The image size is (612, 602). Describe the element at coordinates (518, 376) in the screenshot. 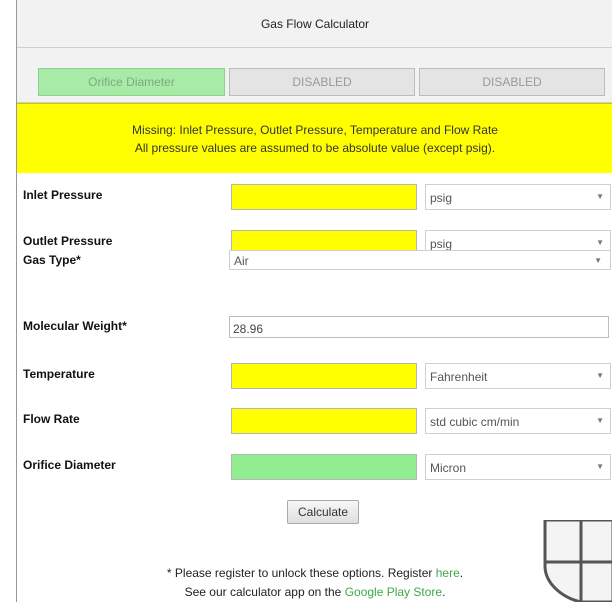

I see `temperature-unit-select: Fahrenheit ▼` at that location.